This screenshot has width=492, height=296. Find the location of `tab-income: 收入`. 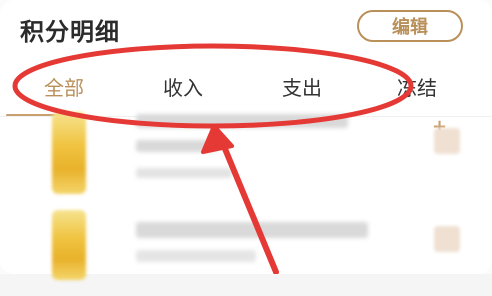

tab-income: 收入 is located at coordinates (183, 88).